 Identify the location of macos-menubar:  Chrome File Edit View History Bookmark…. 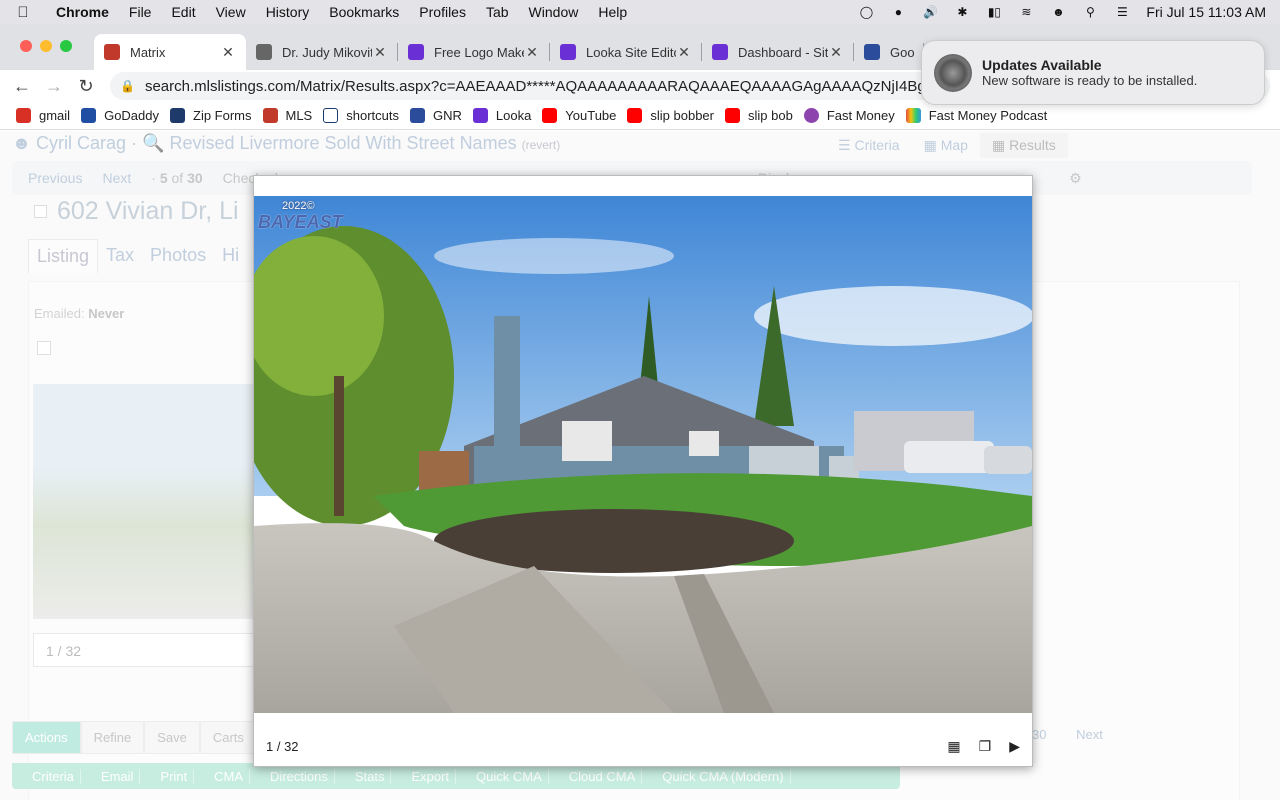
(640, 12).